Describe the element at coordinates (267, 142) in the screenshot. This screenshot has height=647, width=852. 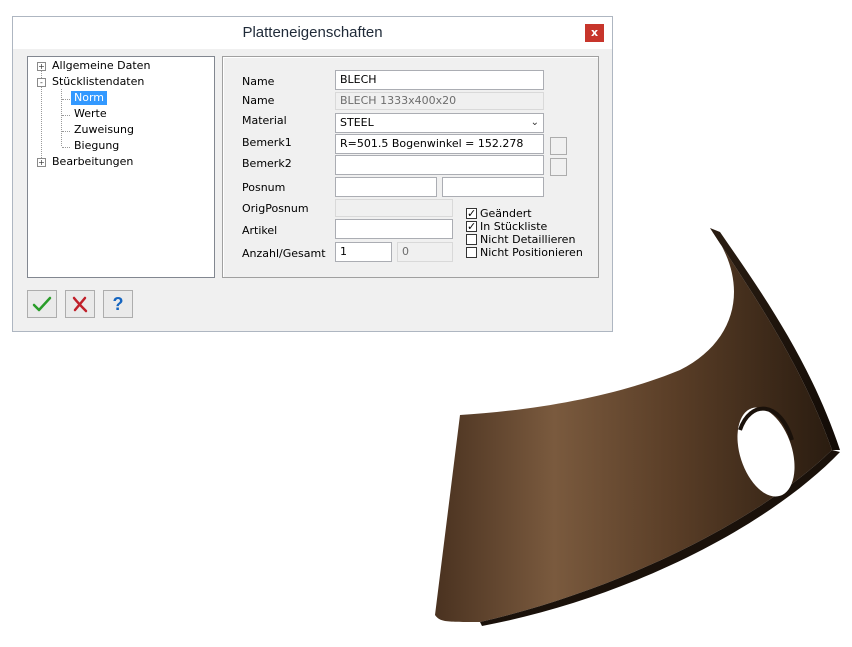
I see `bemerk1-label: Bemerk1` at that location.